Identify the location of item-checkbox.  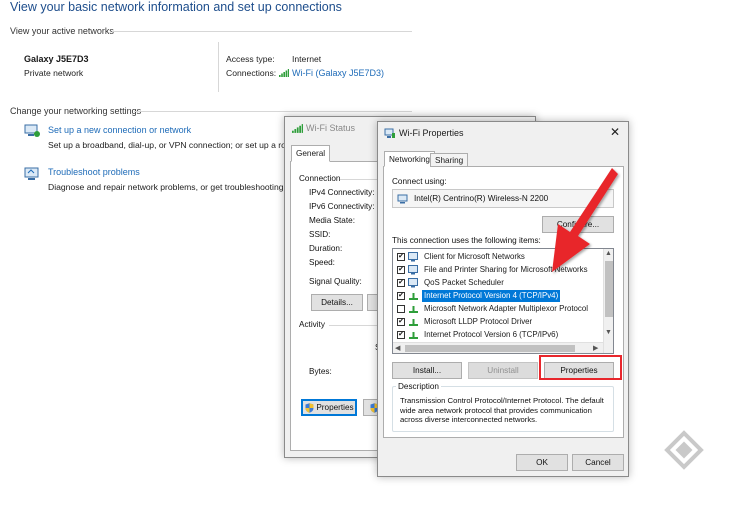
(401, 309).